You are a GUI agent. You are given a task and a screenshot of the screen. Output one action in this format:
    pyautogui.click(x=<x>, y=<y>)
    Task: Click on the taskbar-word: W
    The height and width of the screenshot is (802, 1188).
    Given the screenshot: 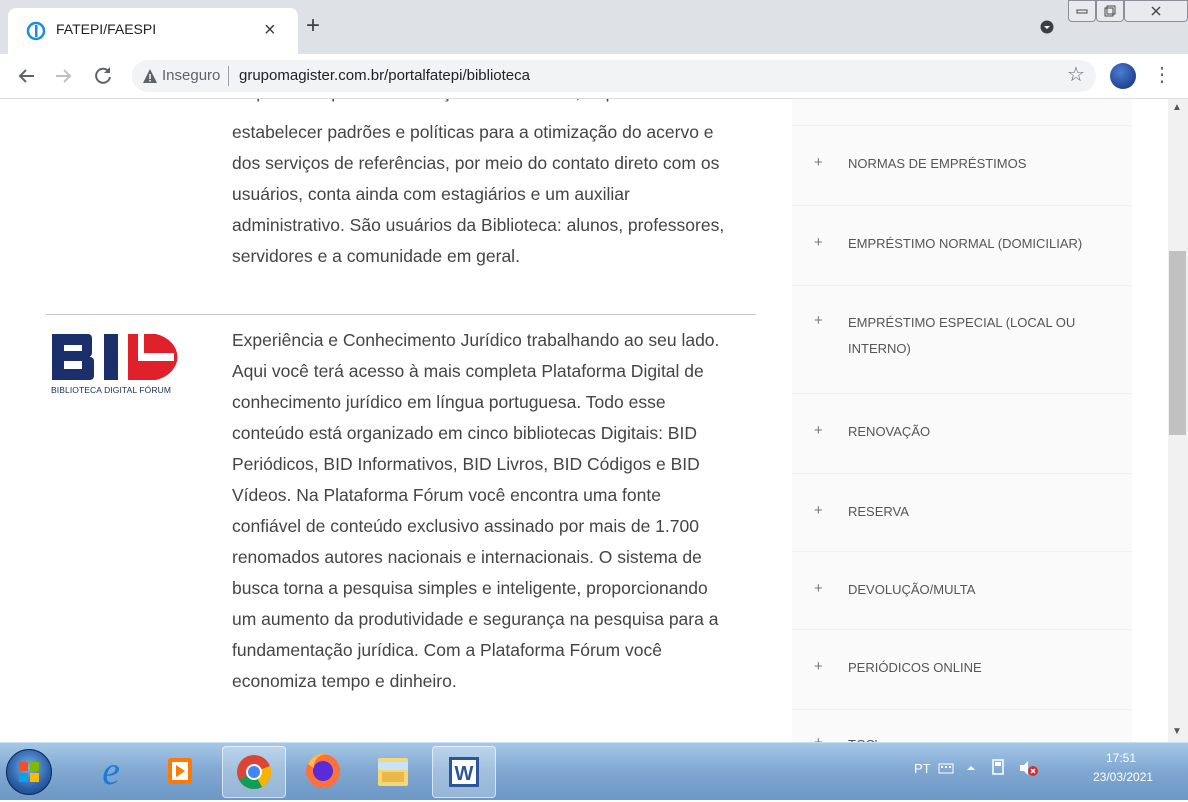 What is the action you would take?
    pyautogui.click(x=464, y=772)
    